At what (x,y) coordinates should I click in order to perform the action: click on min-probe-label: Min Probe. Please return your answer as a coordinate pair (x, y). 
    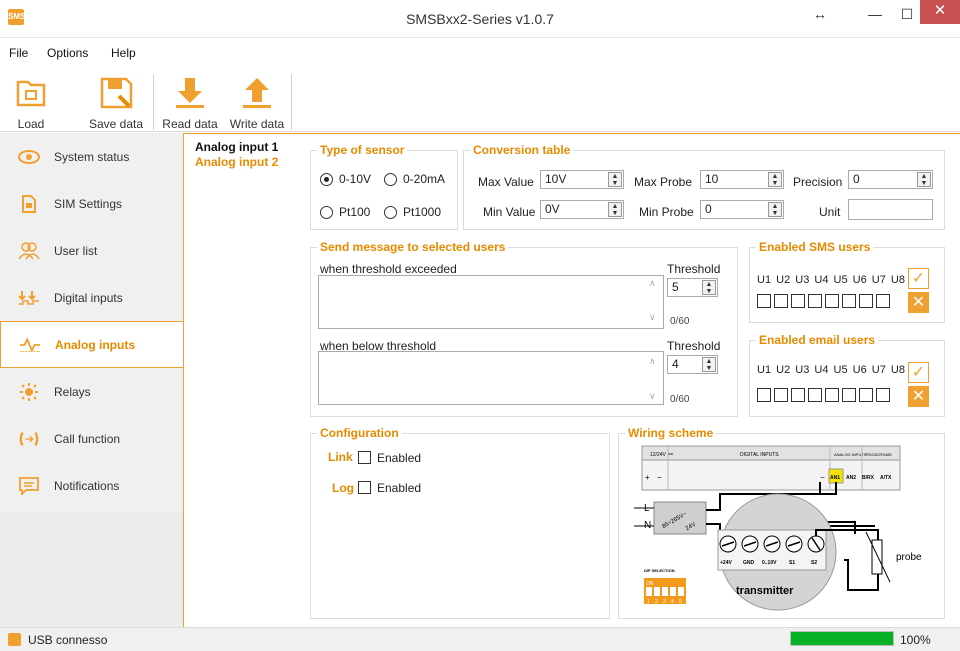
    Looking at the image, I should click on (666, 212).